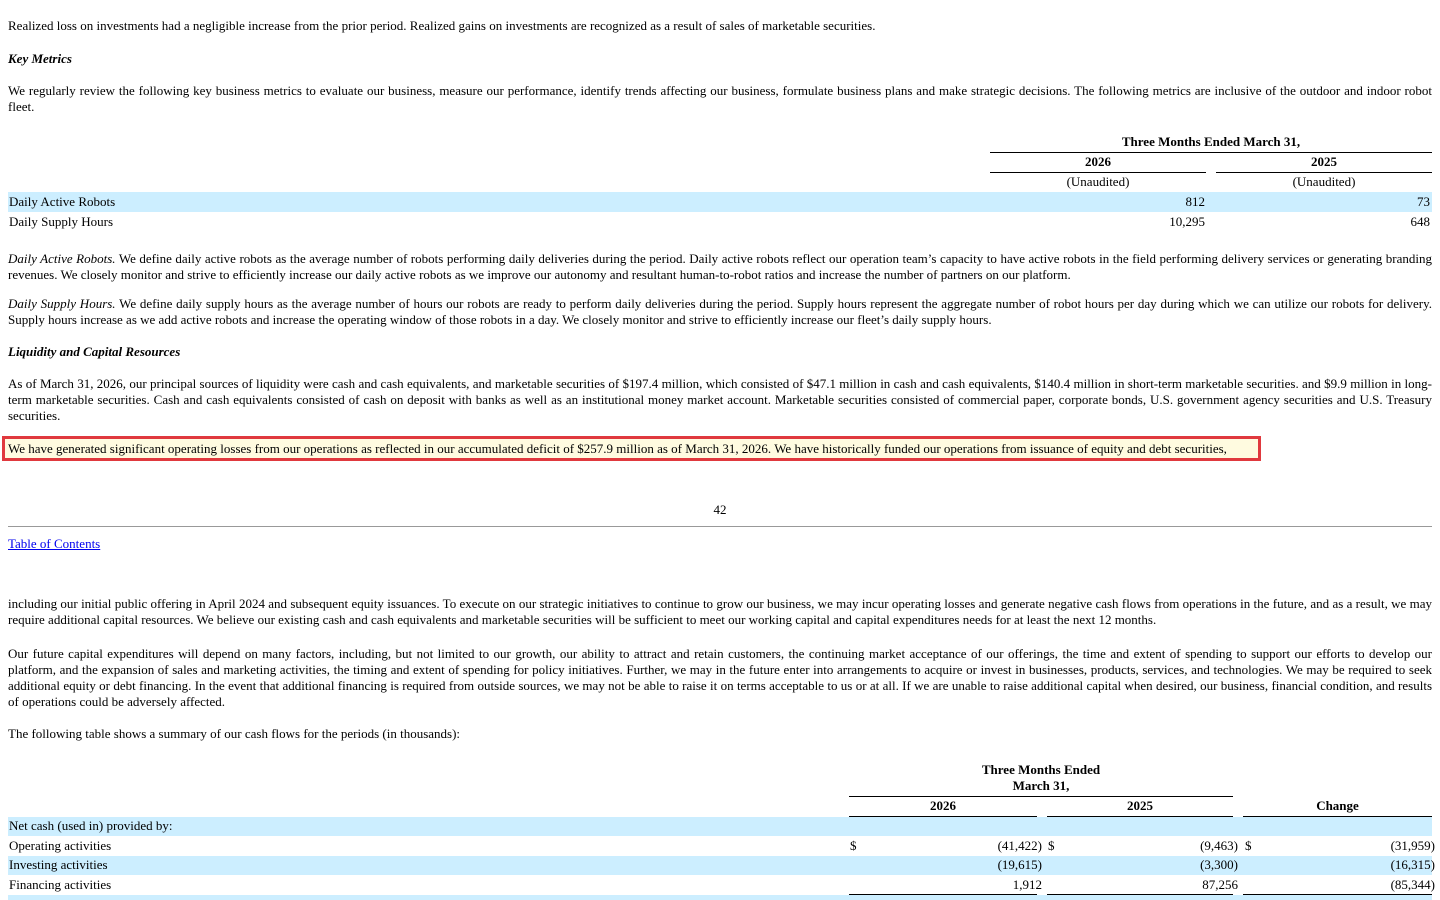 The image size is (1440, 900). What do you see at coordinates (61, 221) in the screenshot?
I see `table-row-label: Daily Supply Hours` at bounding box center [61, 221].